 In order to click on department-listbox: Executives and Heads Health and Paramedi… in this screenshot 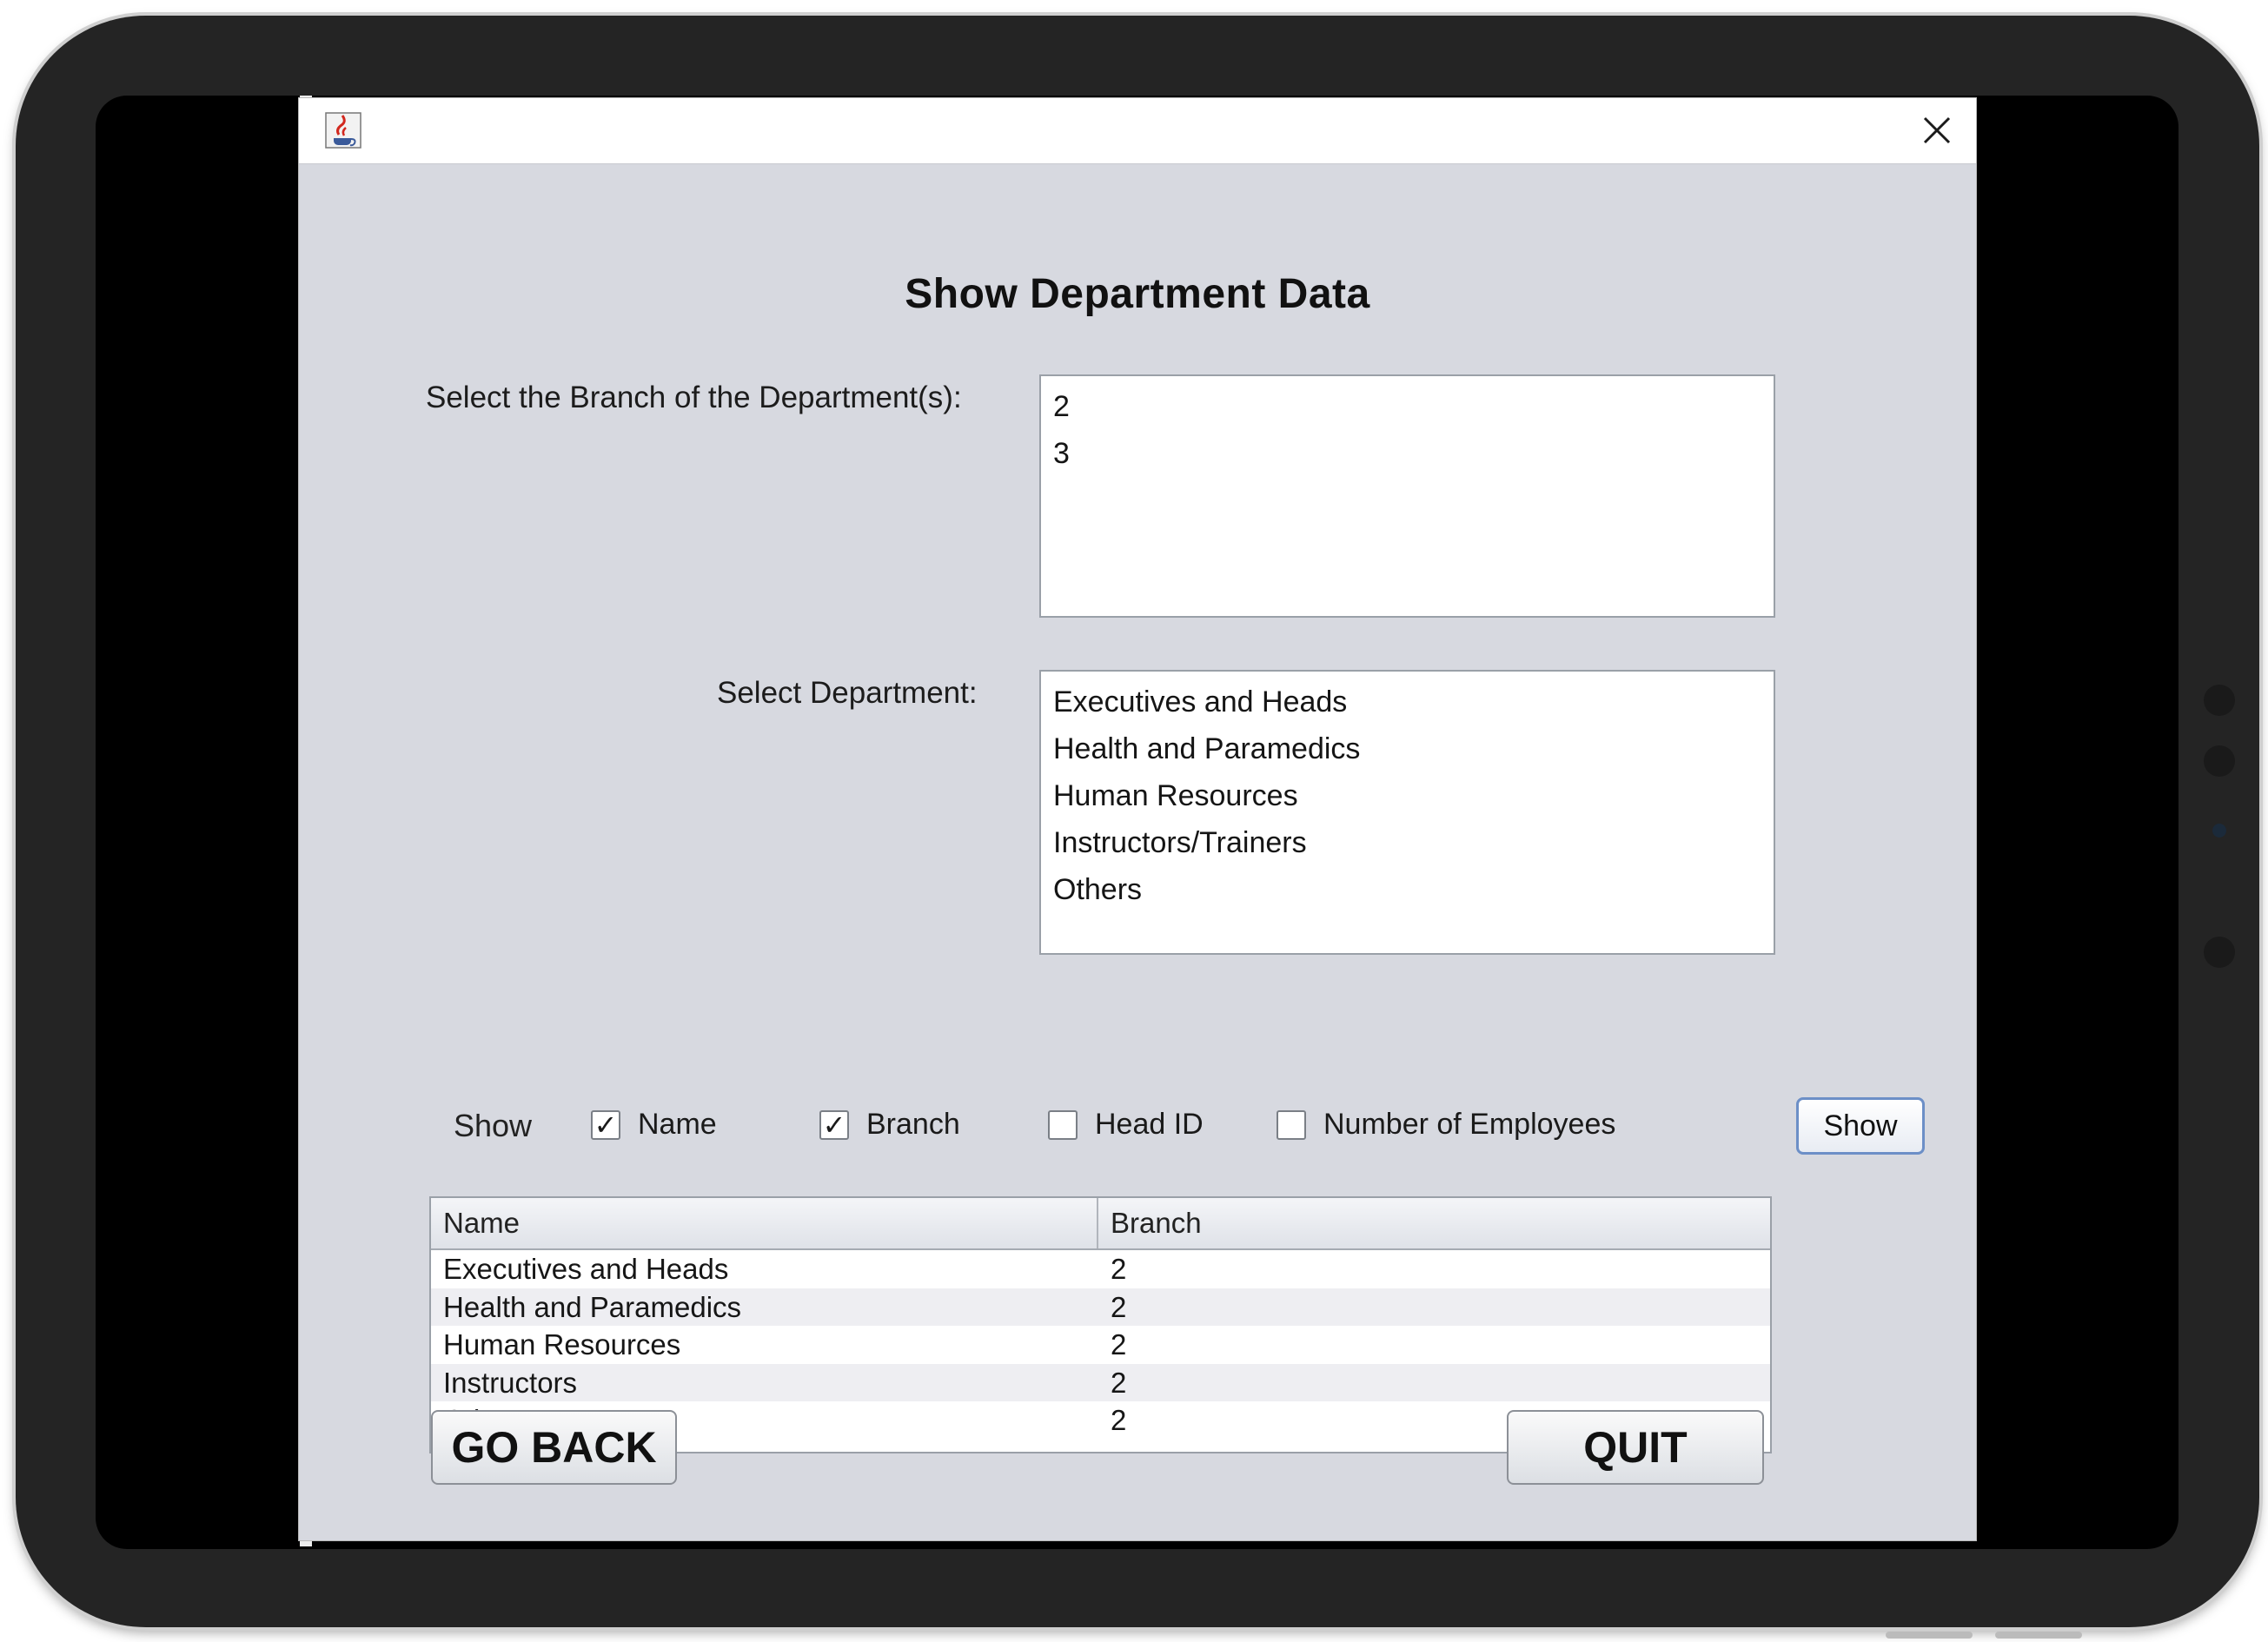, I will do `click(1407, 812)`.